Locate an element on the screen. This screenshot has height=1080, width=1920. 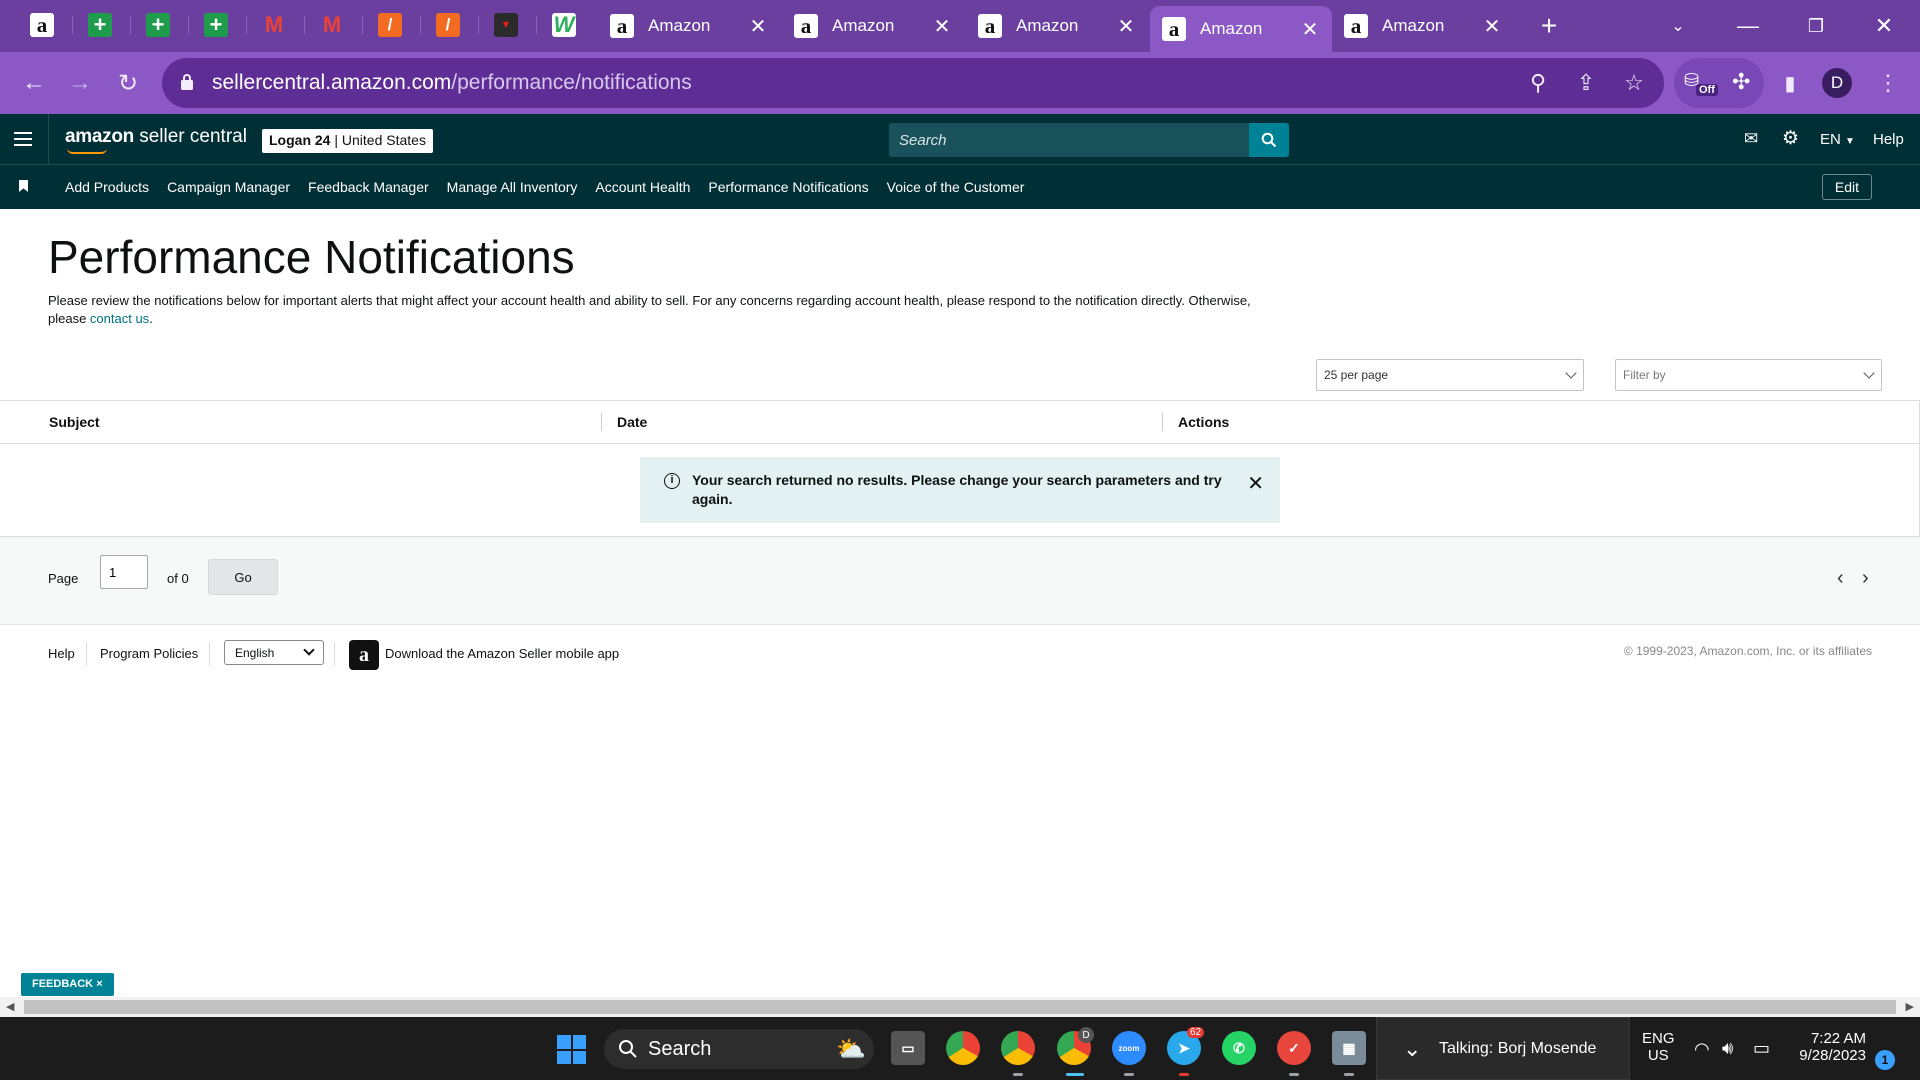
search-button is located at coordinates (1269, 140).